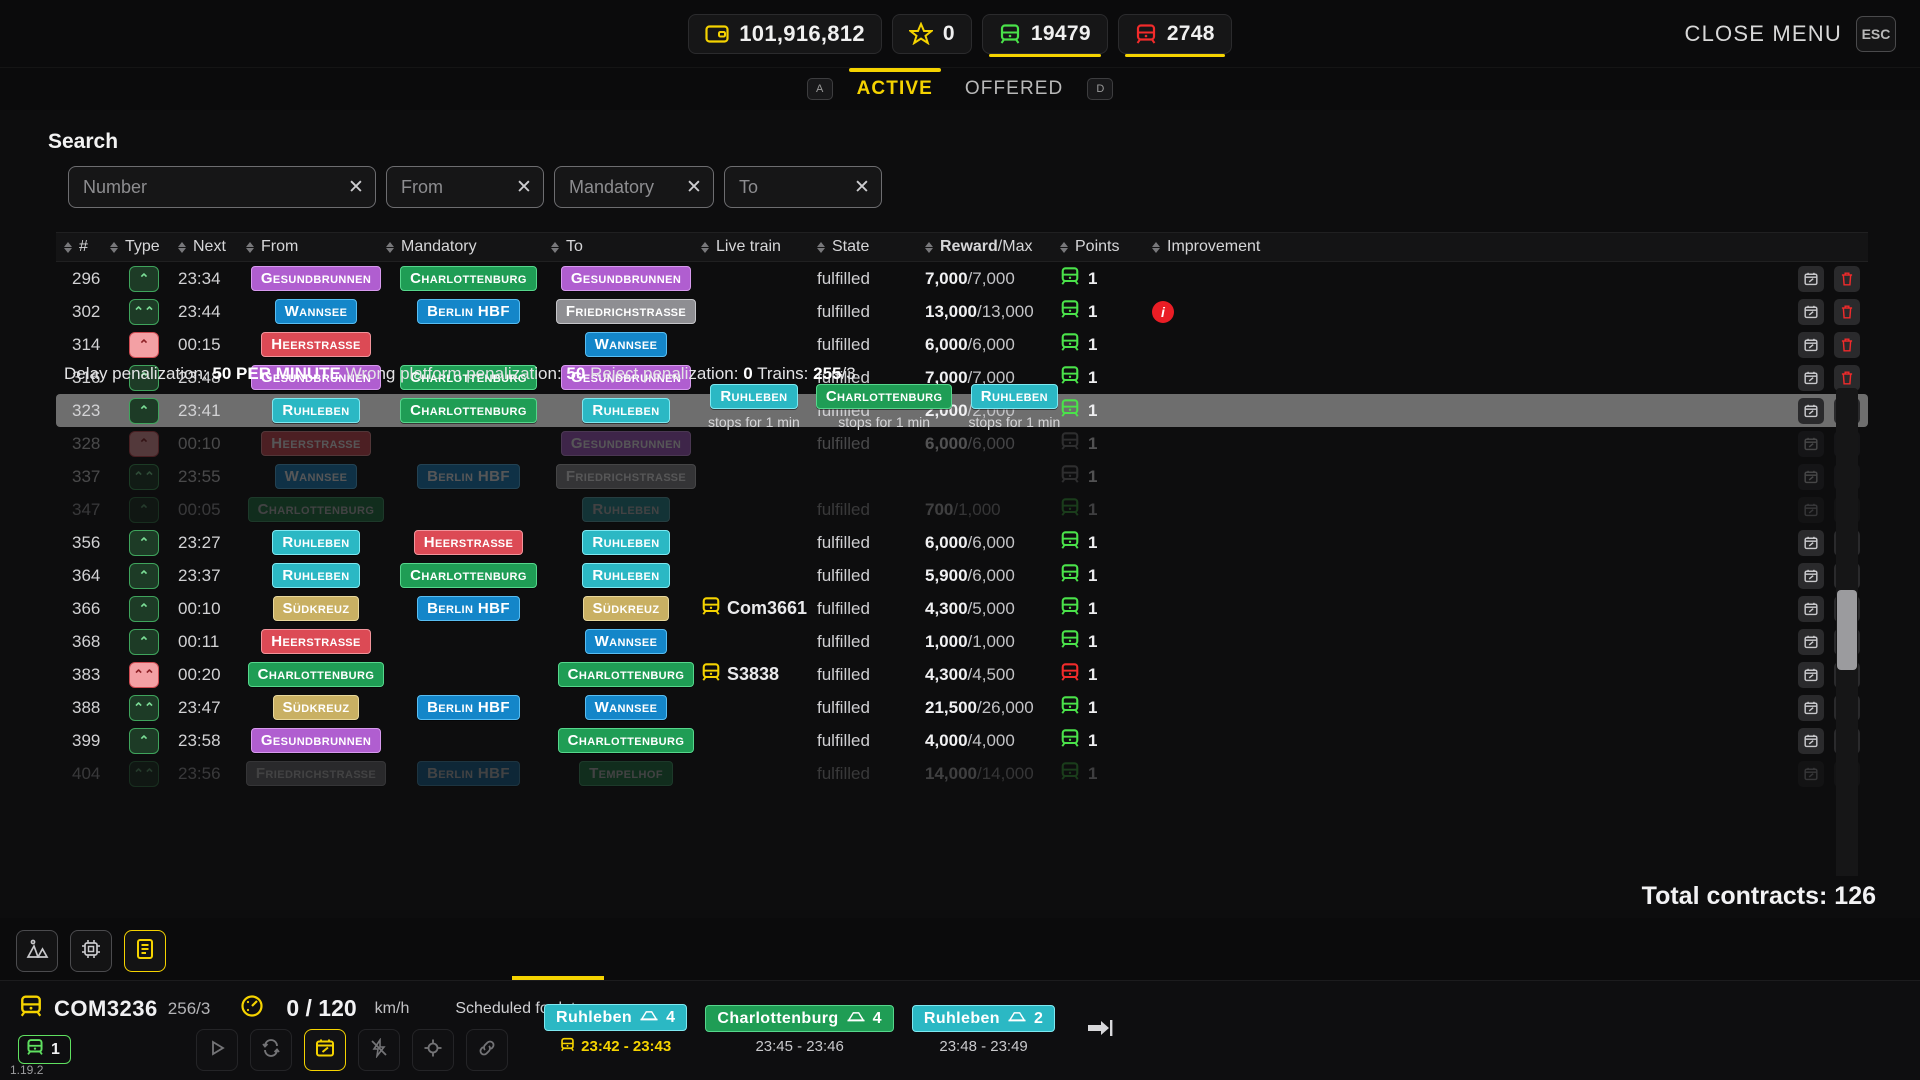 This screenshot has height=1080, width=1920. I want to click on clear-mandatory-icon: ✕, so click(694, 187).